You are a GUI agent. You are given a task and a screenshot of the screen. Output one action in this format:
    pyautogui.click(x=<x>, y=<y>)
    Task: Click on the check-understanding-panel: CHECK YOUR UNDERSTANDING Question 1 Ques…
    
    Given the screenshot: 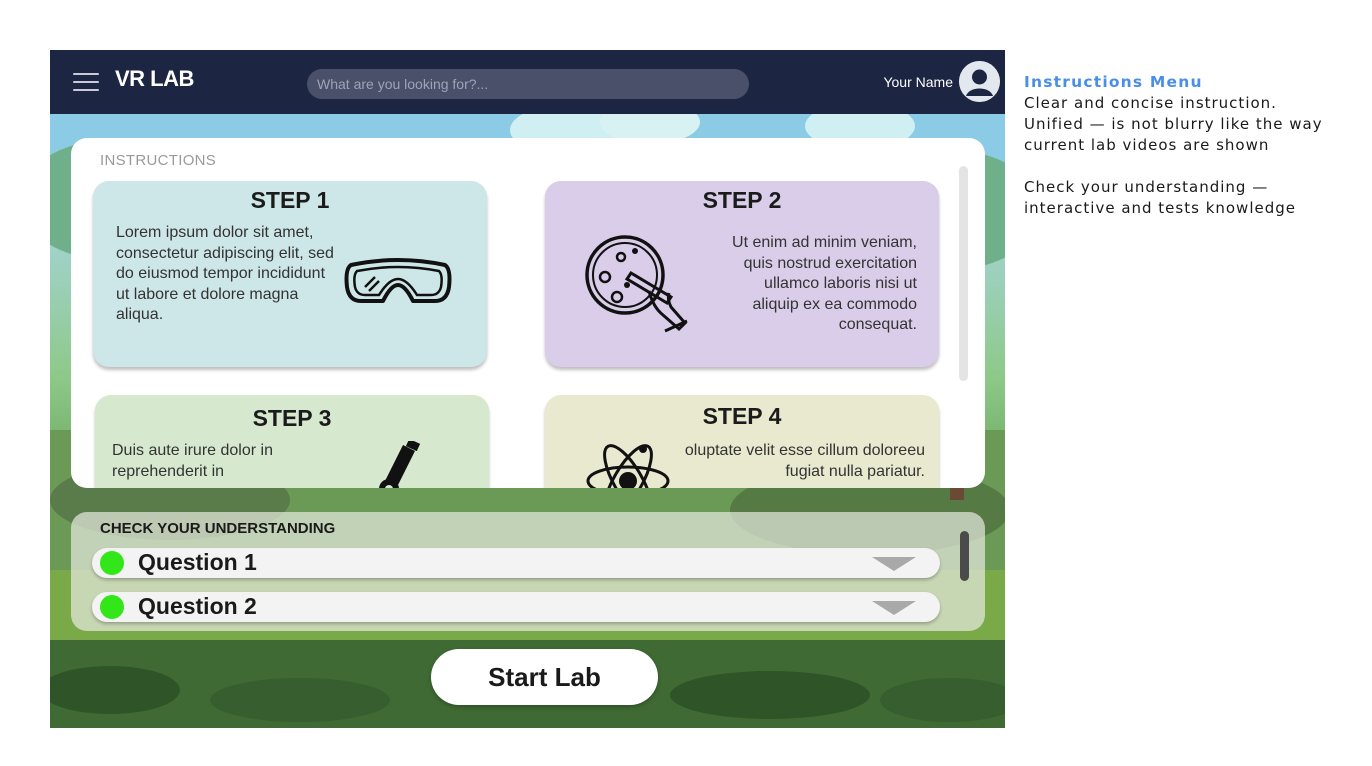 What is the action you would take?
    pyautogui.click(x=528, y=571)
    